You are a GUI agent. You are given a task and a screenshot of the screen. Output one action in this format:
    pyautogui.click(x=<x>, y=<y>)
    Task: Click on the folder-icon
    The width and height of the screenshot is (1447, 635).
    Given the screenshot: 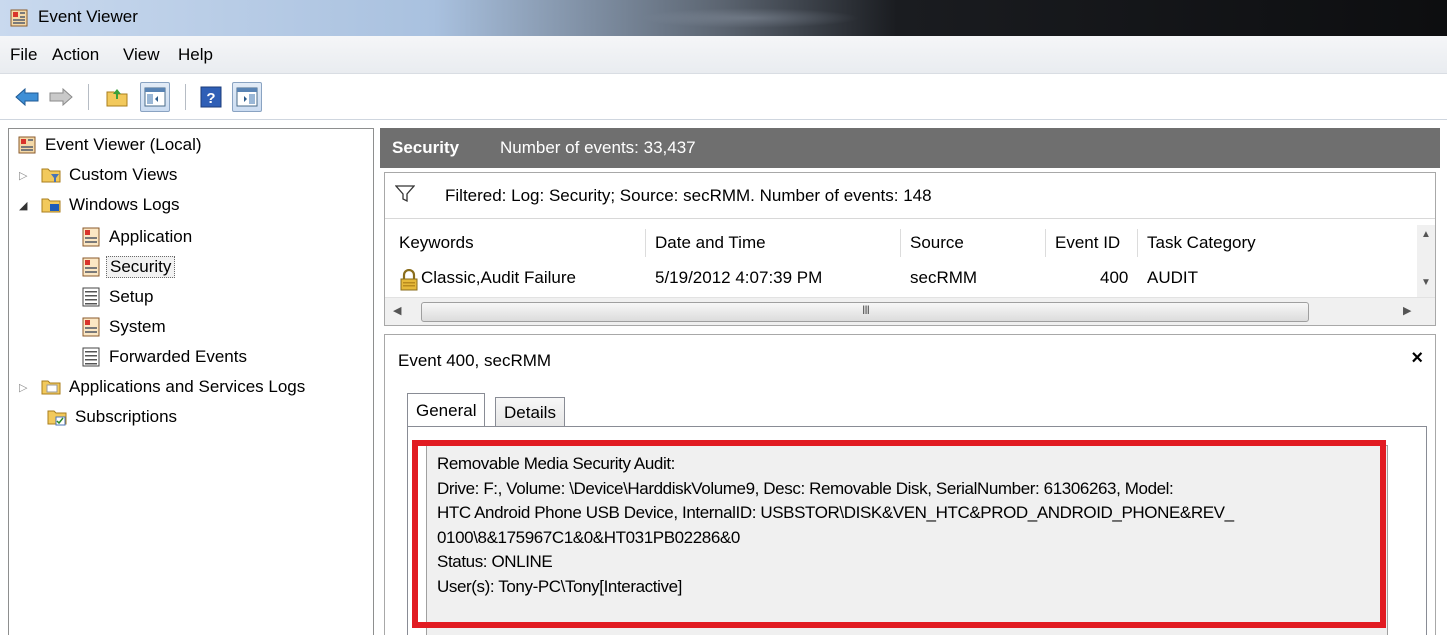 What is the action you would take?
    pyautogui.click(x=51, y=387)
    